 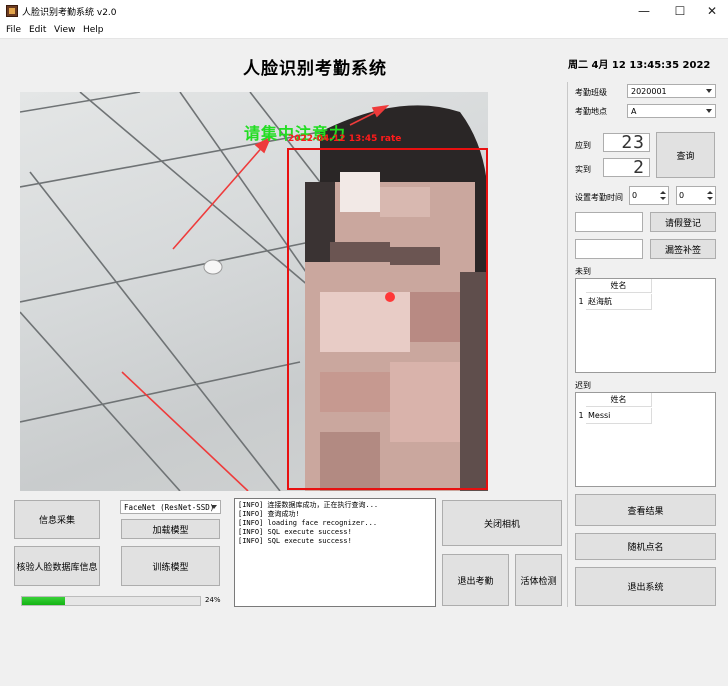 What do you see at coordinates (685, 155) in the screenshot?
I see `query-button: 查询` at bounding box center [685, 155].